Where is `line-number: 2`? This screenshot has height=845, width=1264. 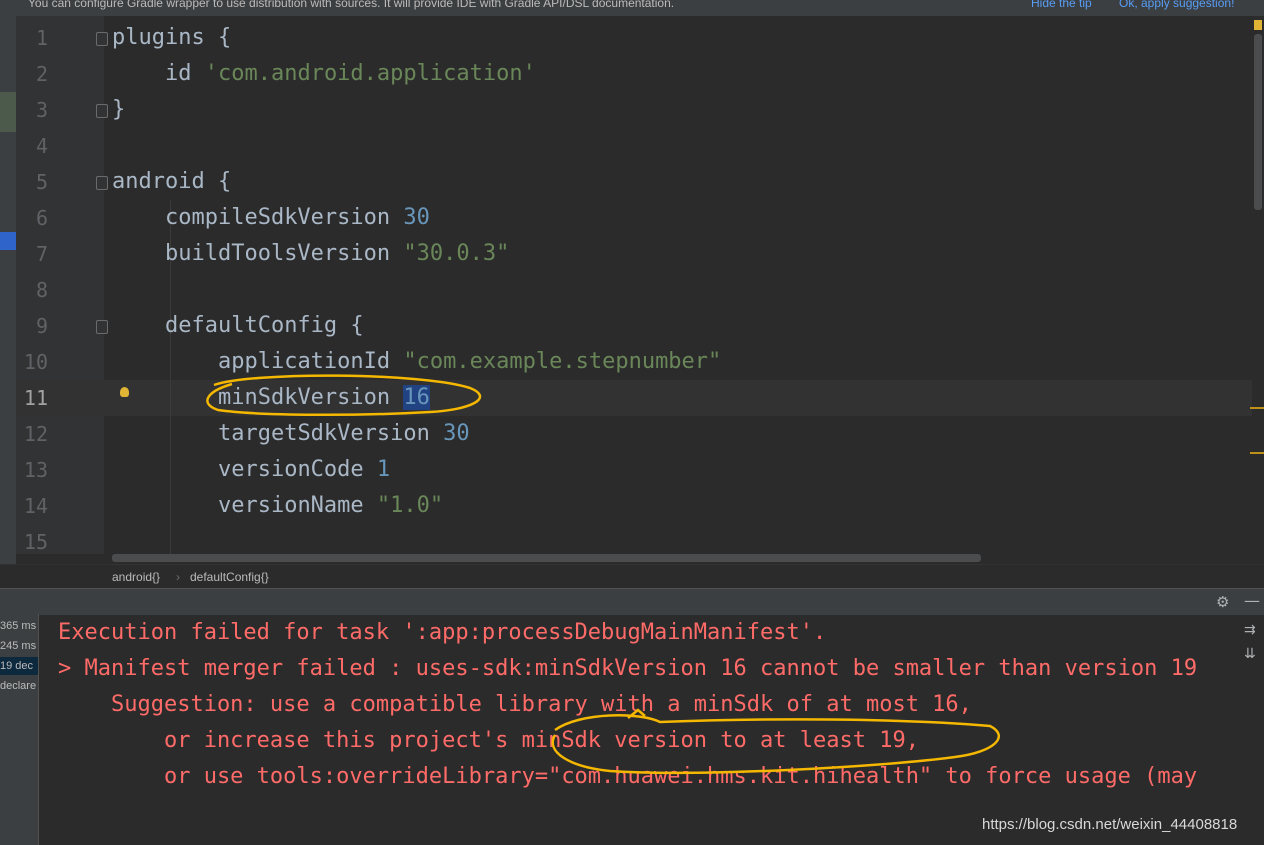 line-number: 2 is located at coordinates (41, 74).